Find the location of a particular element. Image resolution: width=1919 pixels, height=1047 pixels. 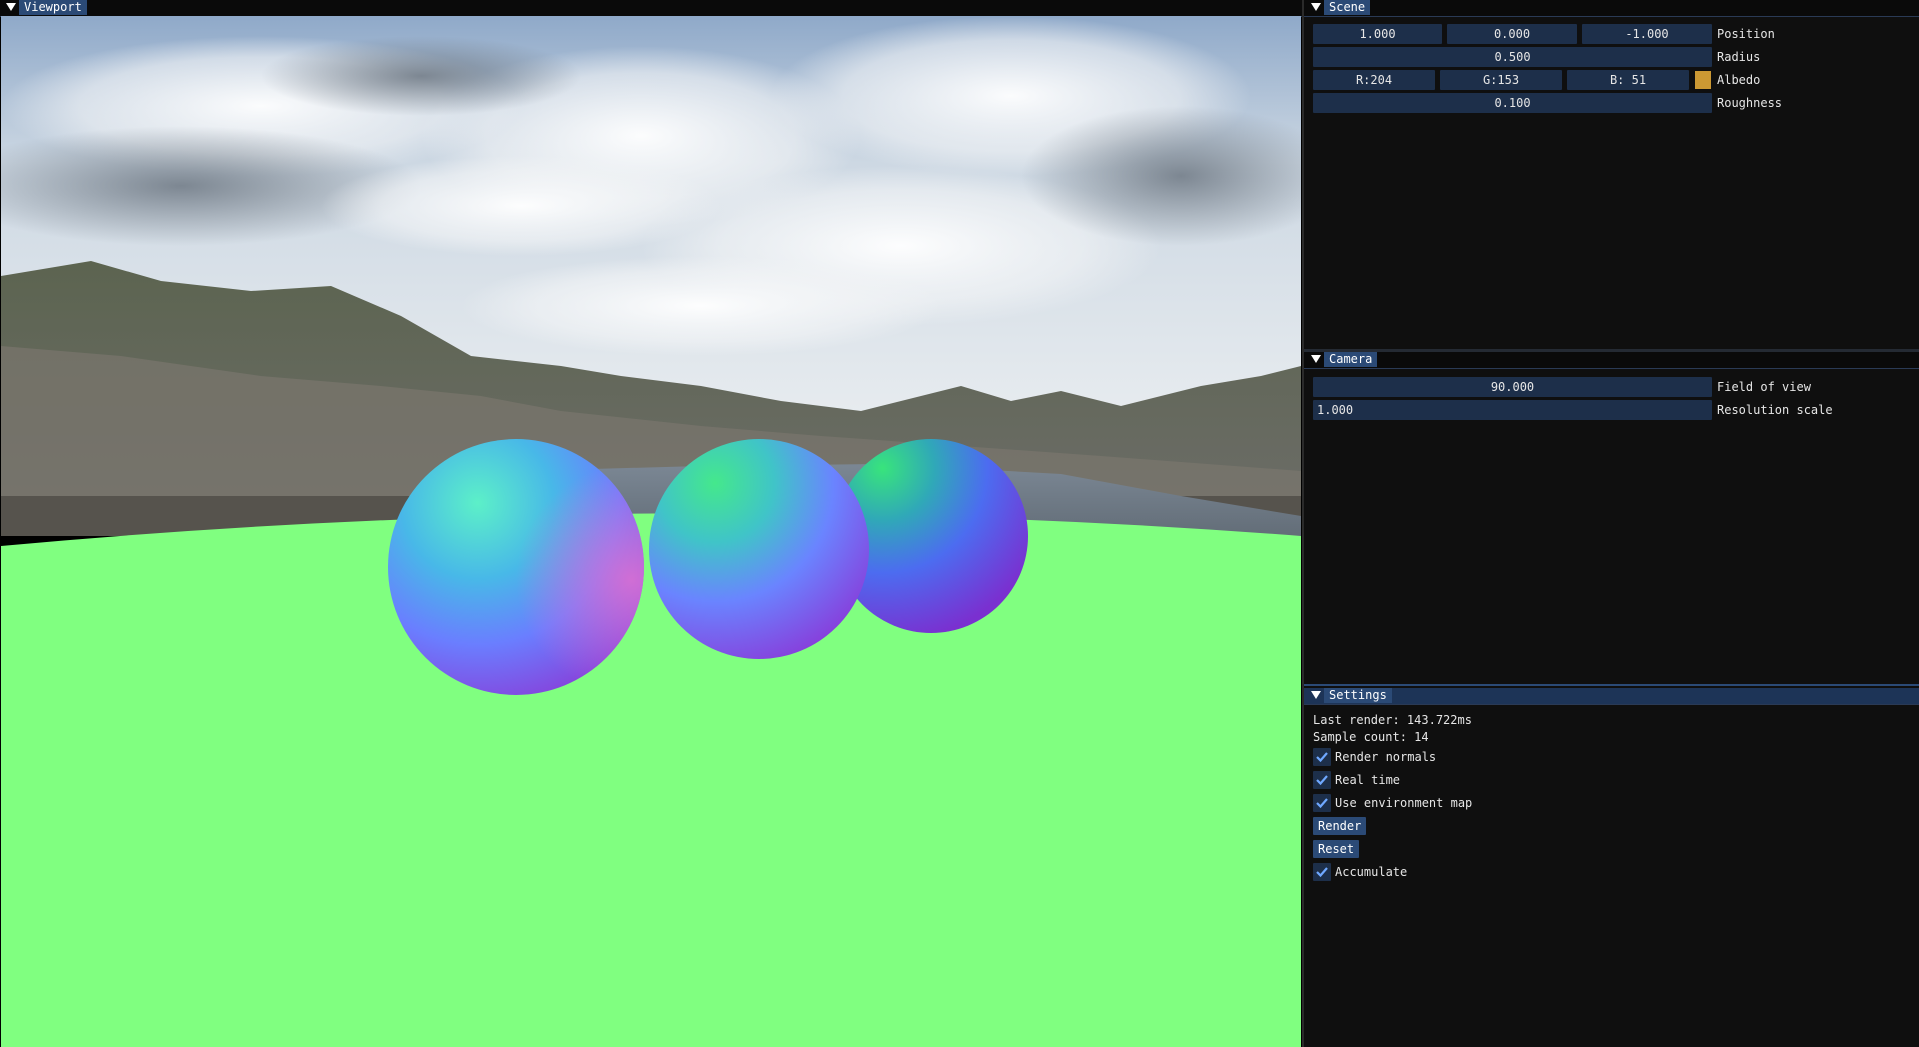

fov-field: 90.000 is located at coordinates (1512, 387).